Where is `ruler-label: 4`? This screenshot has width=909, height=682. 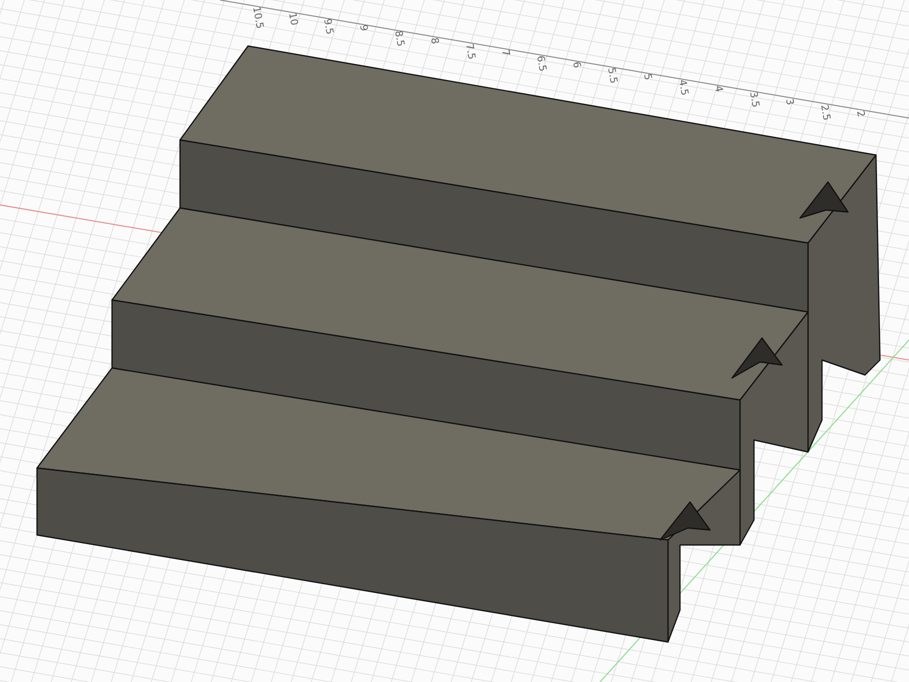 ruler-label: 4 is located at coordinates (717, 89).